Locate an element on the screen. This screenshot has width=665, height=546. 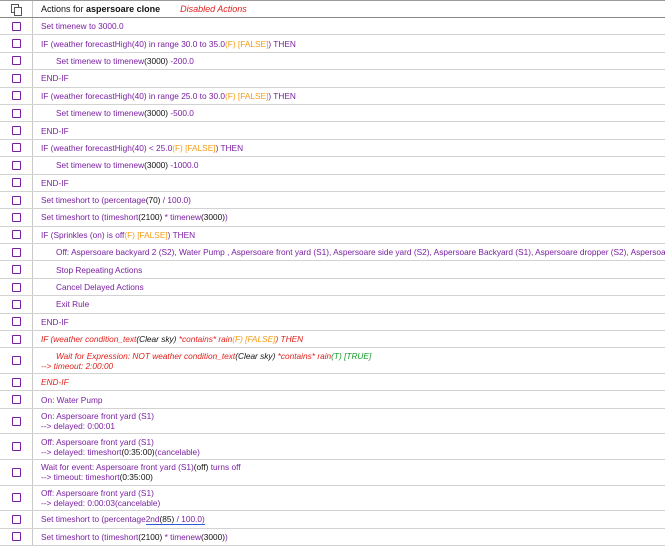
highlighted-value: 2nd(85) / 100.0) is located at coordinates (175, 520).